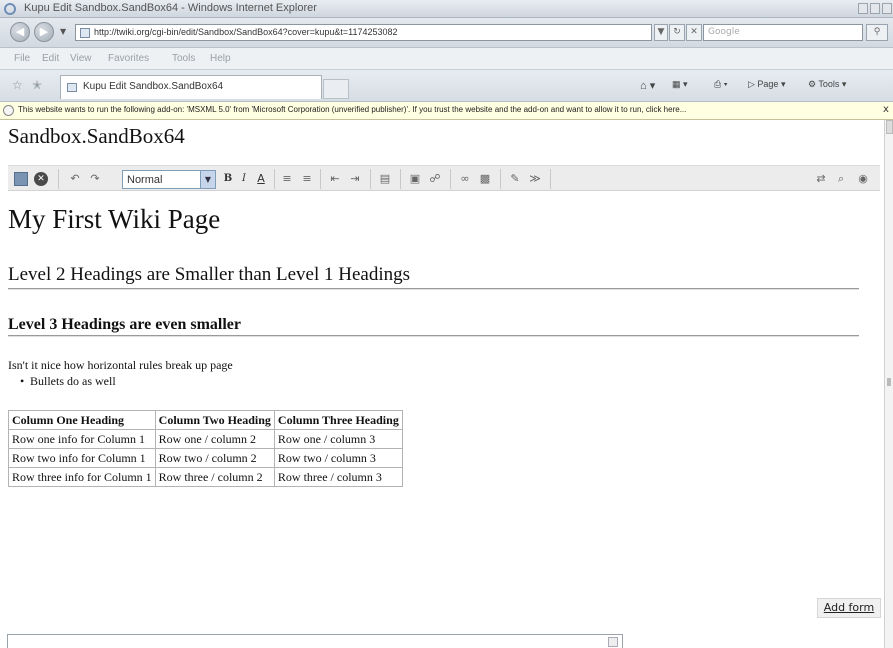 Image resolution: width=893 pixels, height=648 pixels. Describe the element at coordinates (863, 179) in the screenshot. I see `help-icon: ◉` at that location.